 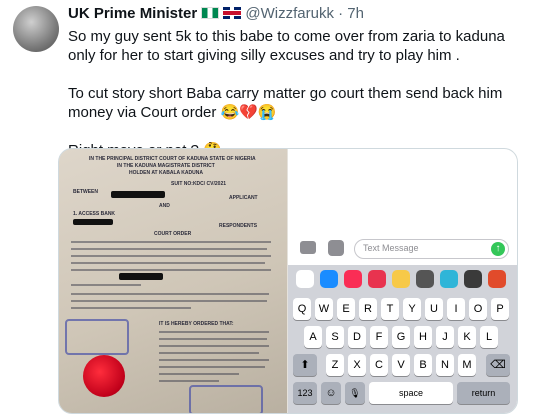 What do you see at coordinates (210, 13) in the screenshot?
I see `nigeria-flag-icon` at bounding box center [210, 13].